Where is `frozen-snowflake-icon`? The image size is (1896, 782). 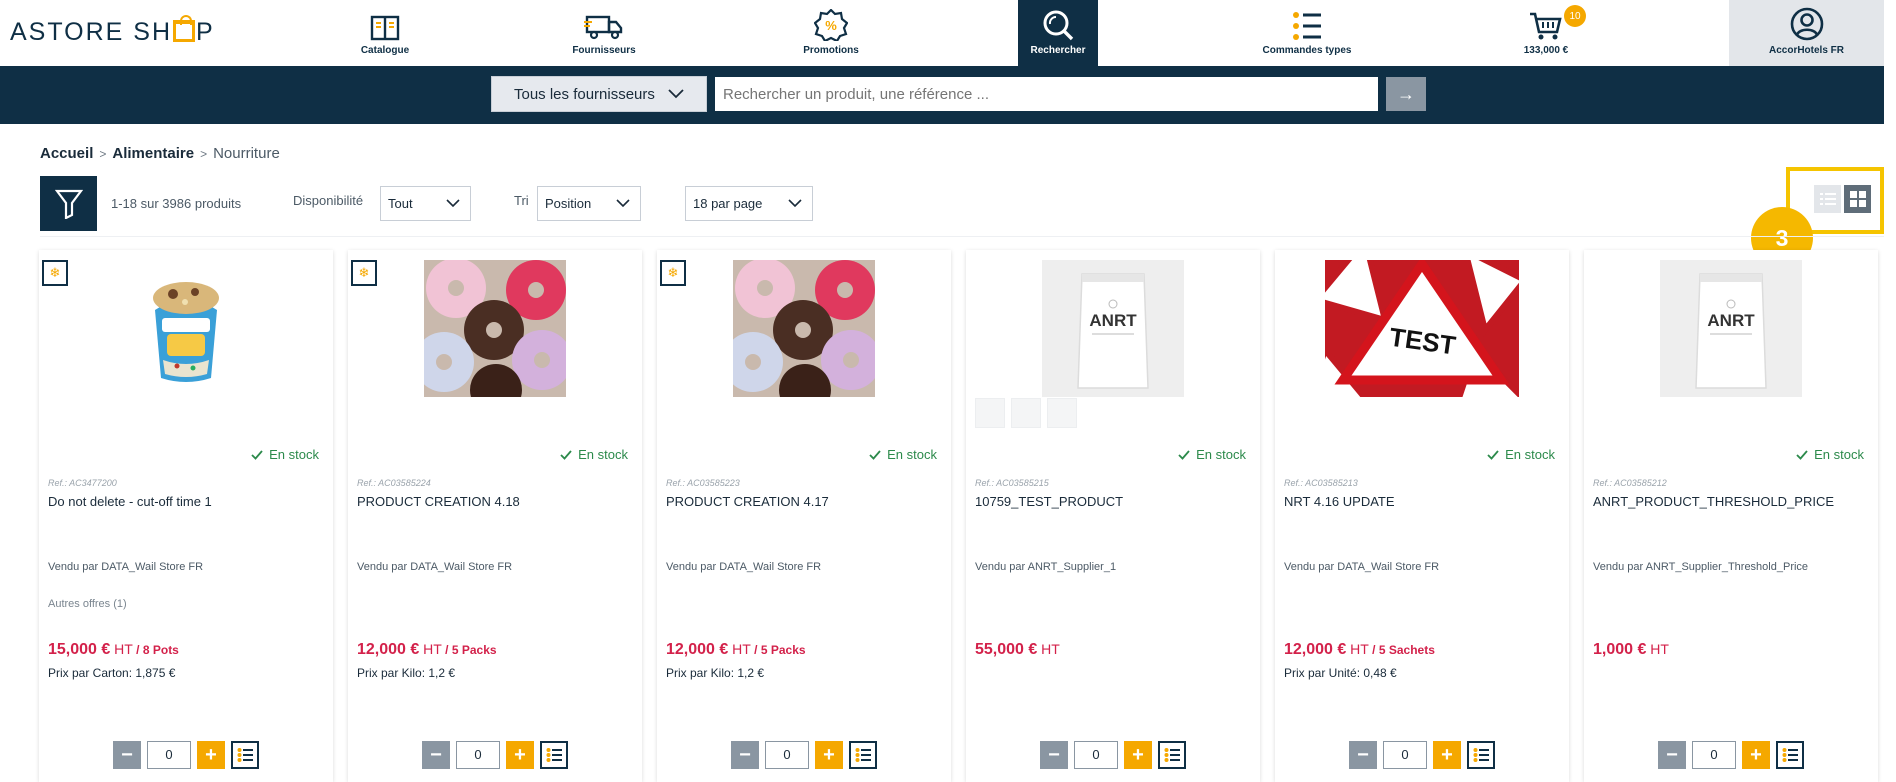 frozen-snowflake-icon is located at coordinates (55, 273).